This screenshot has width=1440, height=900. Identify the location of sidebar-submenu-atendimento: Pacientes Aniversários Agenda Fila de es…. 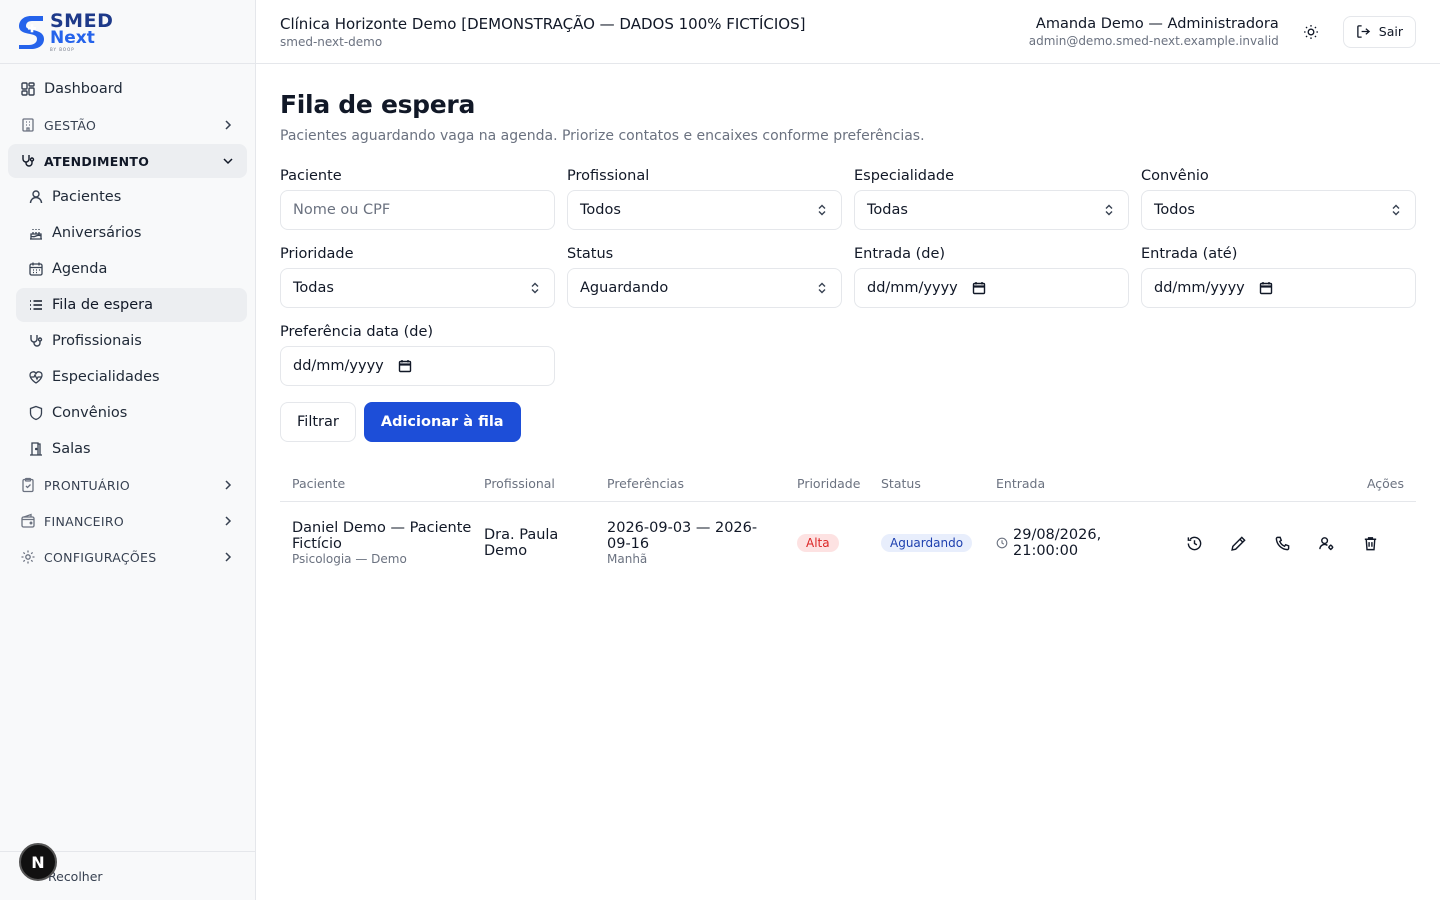
(127, 323).